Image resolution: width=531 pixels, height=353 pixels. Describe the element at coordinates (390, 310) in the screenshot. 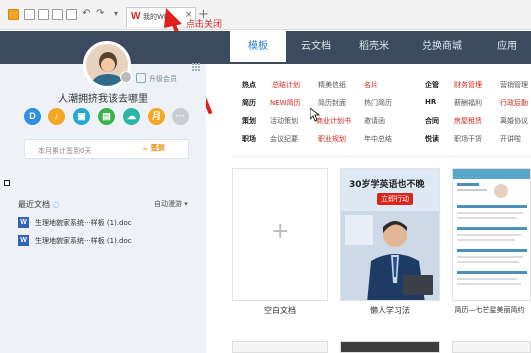

I see `card-label: 懒人学习法` at that location.